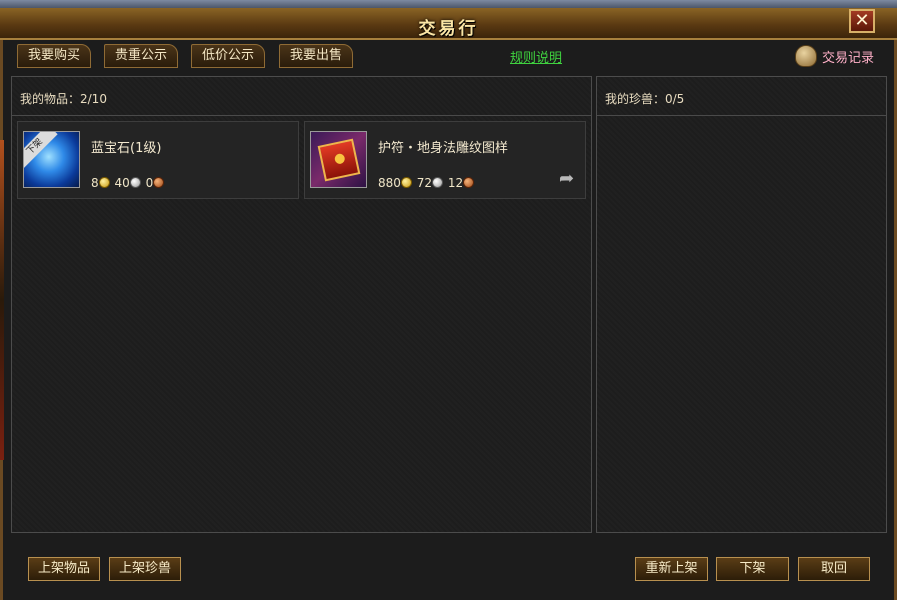 The width and height of the screenshot is (897, 600). What do you see at coordinates (752, 569) in the screenshot?
I see `delist-button: 下架` at bounding box center [752, 569].